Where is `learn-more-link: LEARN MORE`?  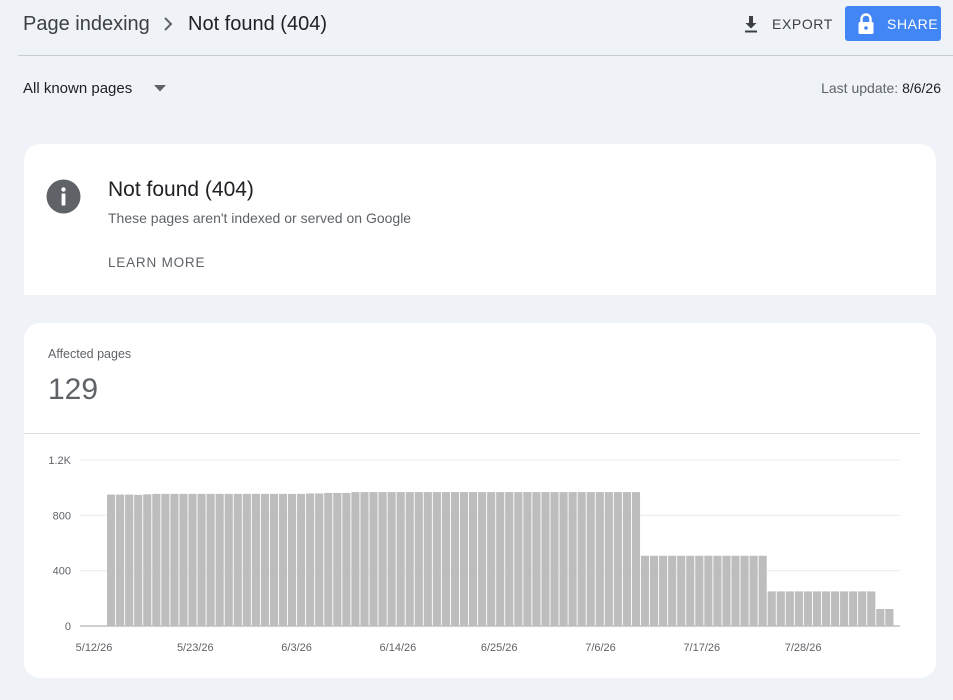
learn-more-link: LEARN MORE is located at coordinates (156, 262).